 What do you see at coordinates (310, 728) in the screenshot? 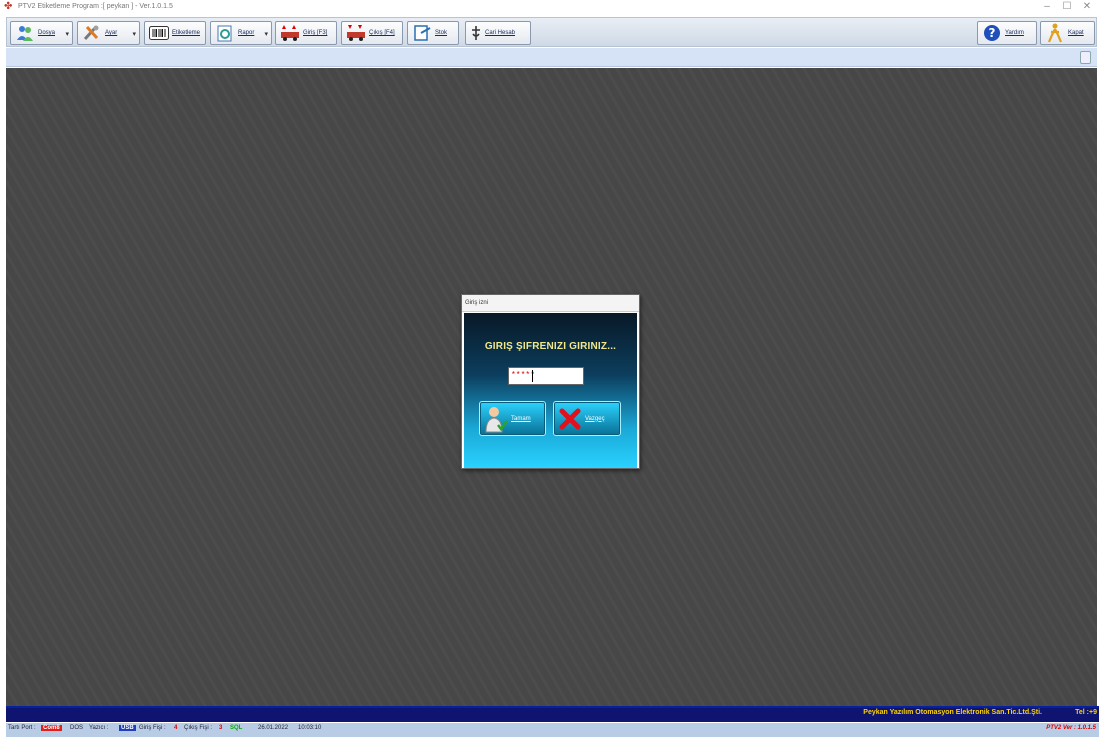
I see `time-label: 10:03:10` at bounding box center [310, 728].